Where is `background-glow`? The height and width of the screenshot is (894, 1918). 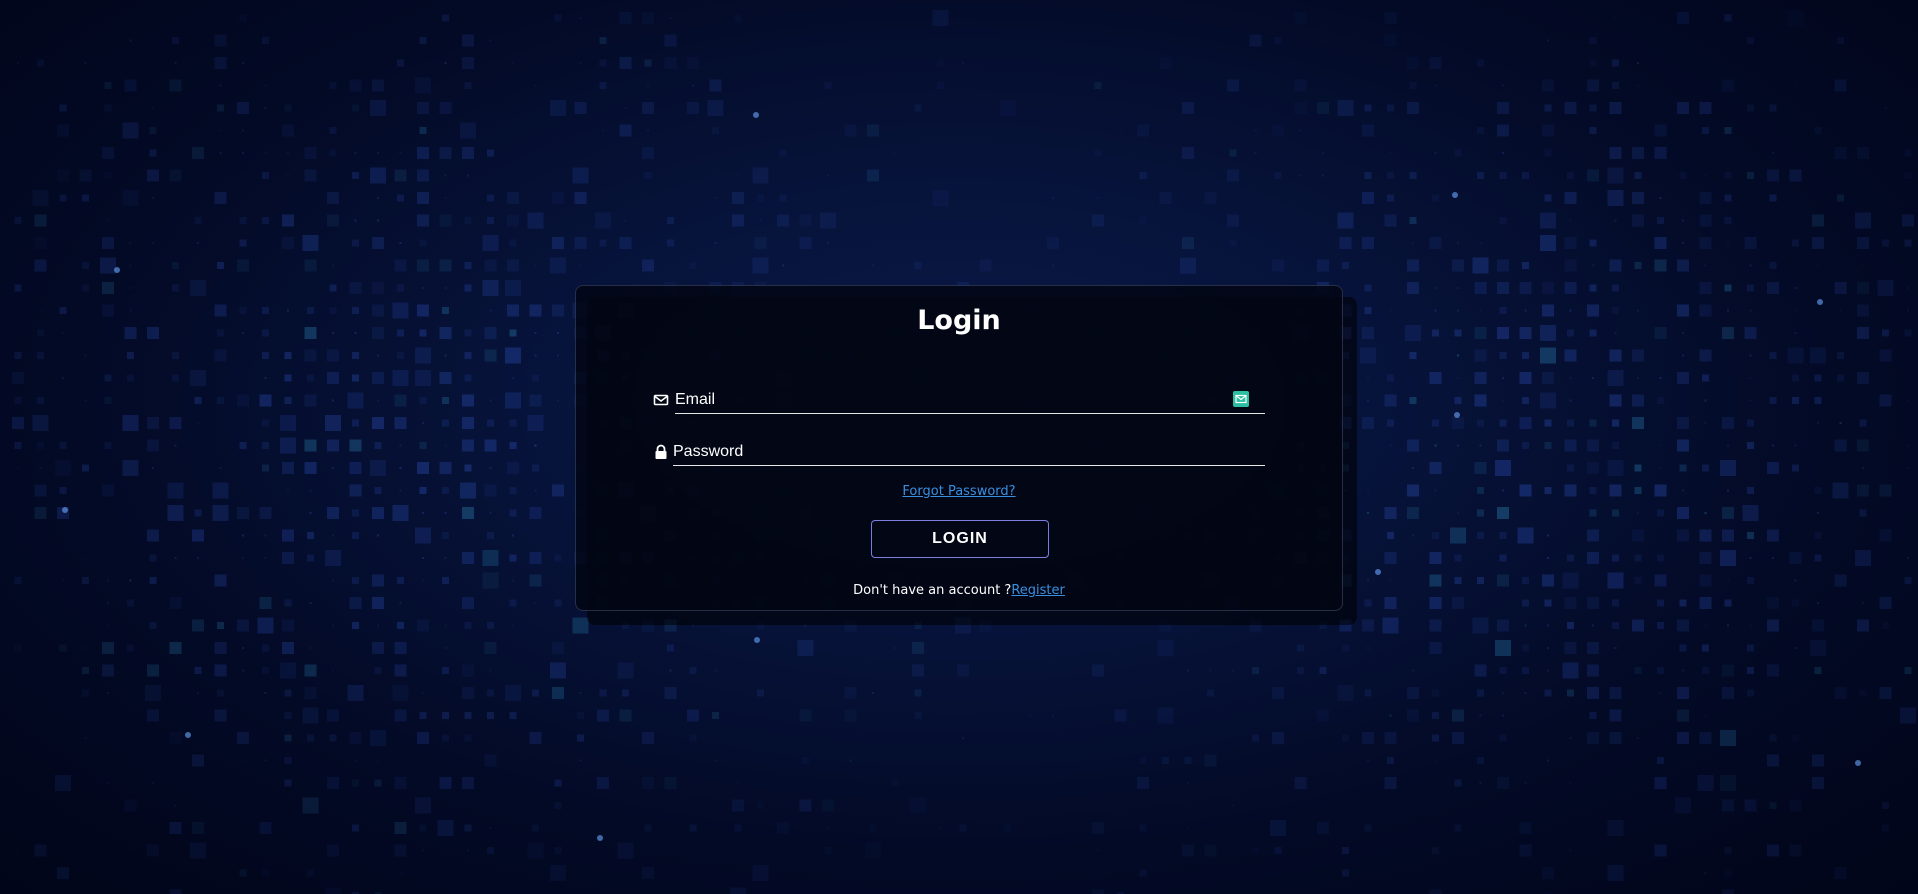
background-glow is located at coordinates (1455, 195).